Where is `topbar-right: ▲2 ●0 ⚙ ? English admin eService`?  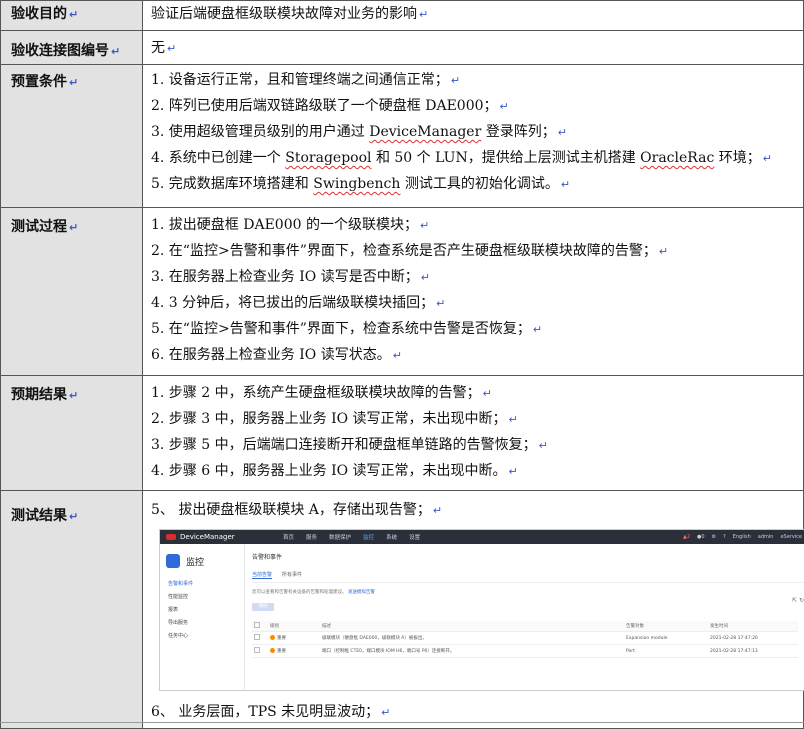 topbar-right: ▲2 ●0 ⚙ ? English admin eService is located at coordinates (743, 537).